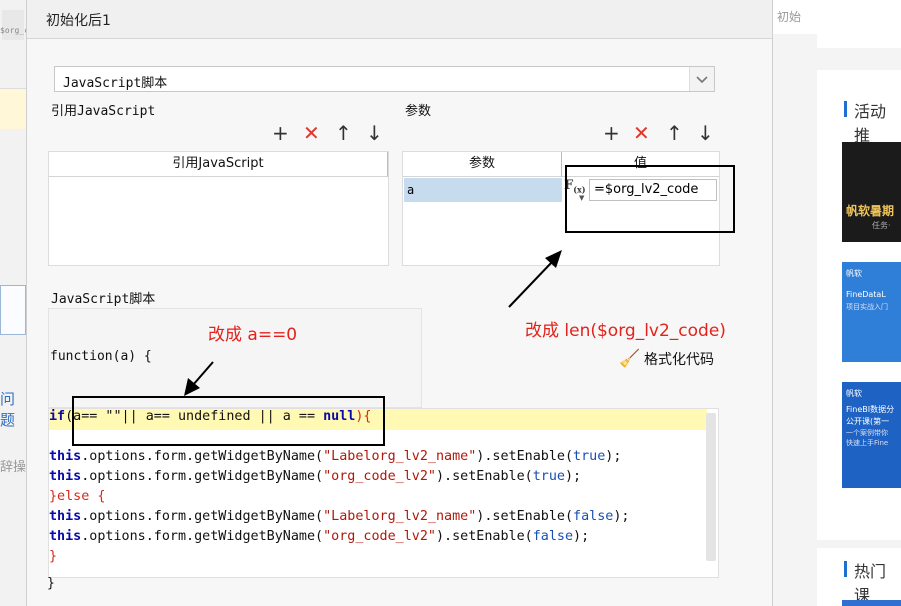  What do you see at coordinates (535, 279) in the screenshot?
I see `arrow-to-param-value` at bounding box center [535, 279].